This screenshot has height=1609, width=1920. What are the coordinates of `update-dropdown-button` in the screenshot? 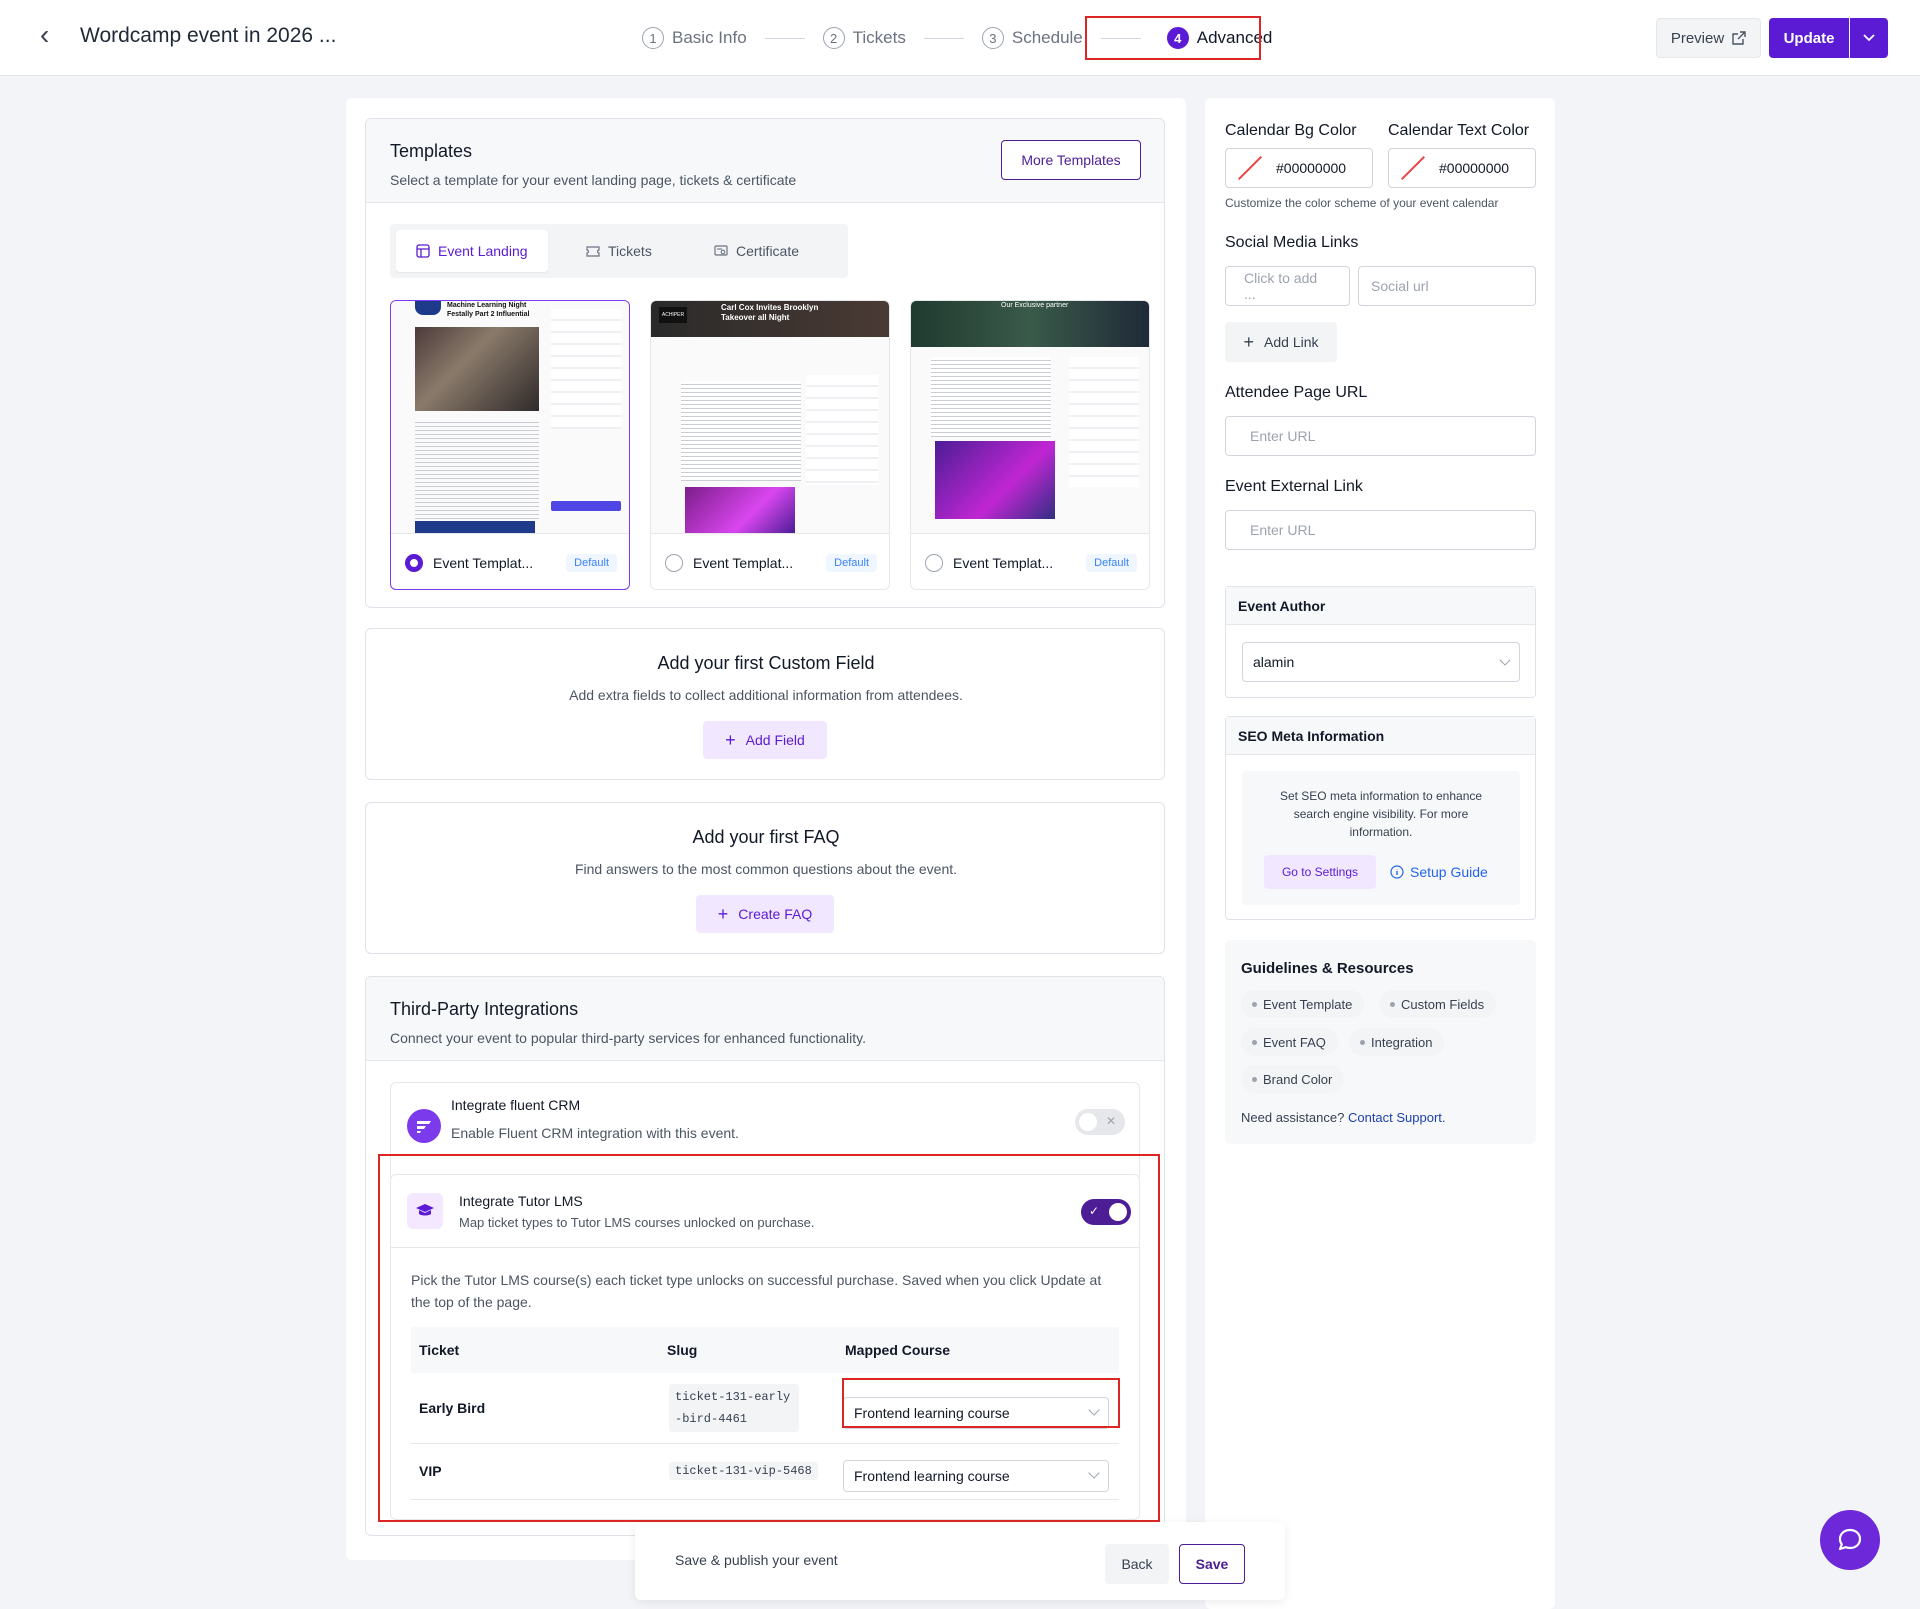 It's located at (1869, 38).